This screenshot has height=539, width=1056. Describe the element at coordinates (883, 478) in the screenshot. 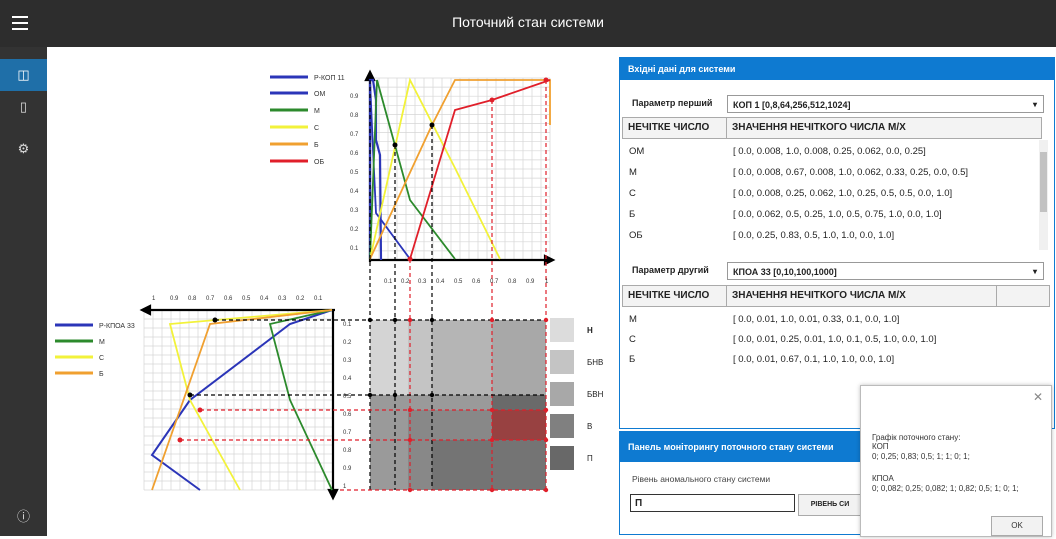

I see `popup-kpoa-label: КПОА` at that location.